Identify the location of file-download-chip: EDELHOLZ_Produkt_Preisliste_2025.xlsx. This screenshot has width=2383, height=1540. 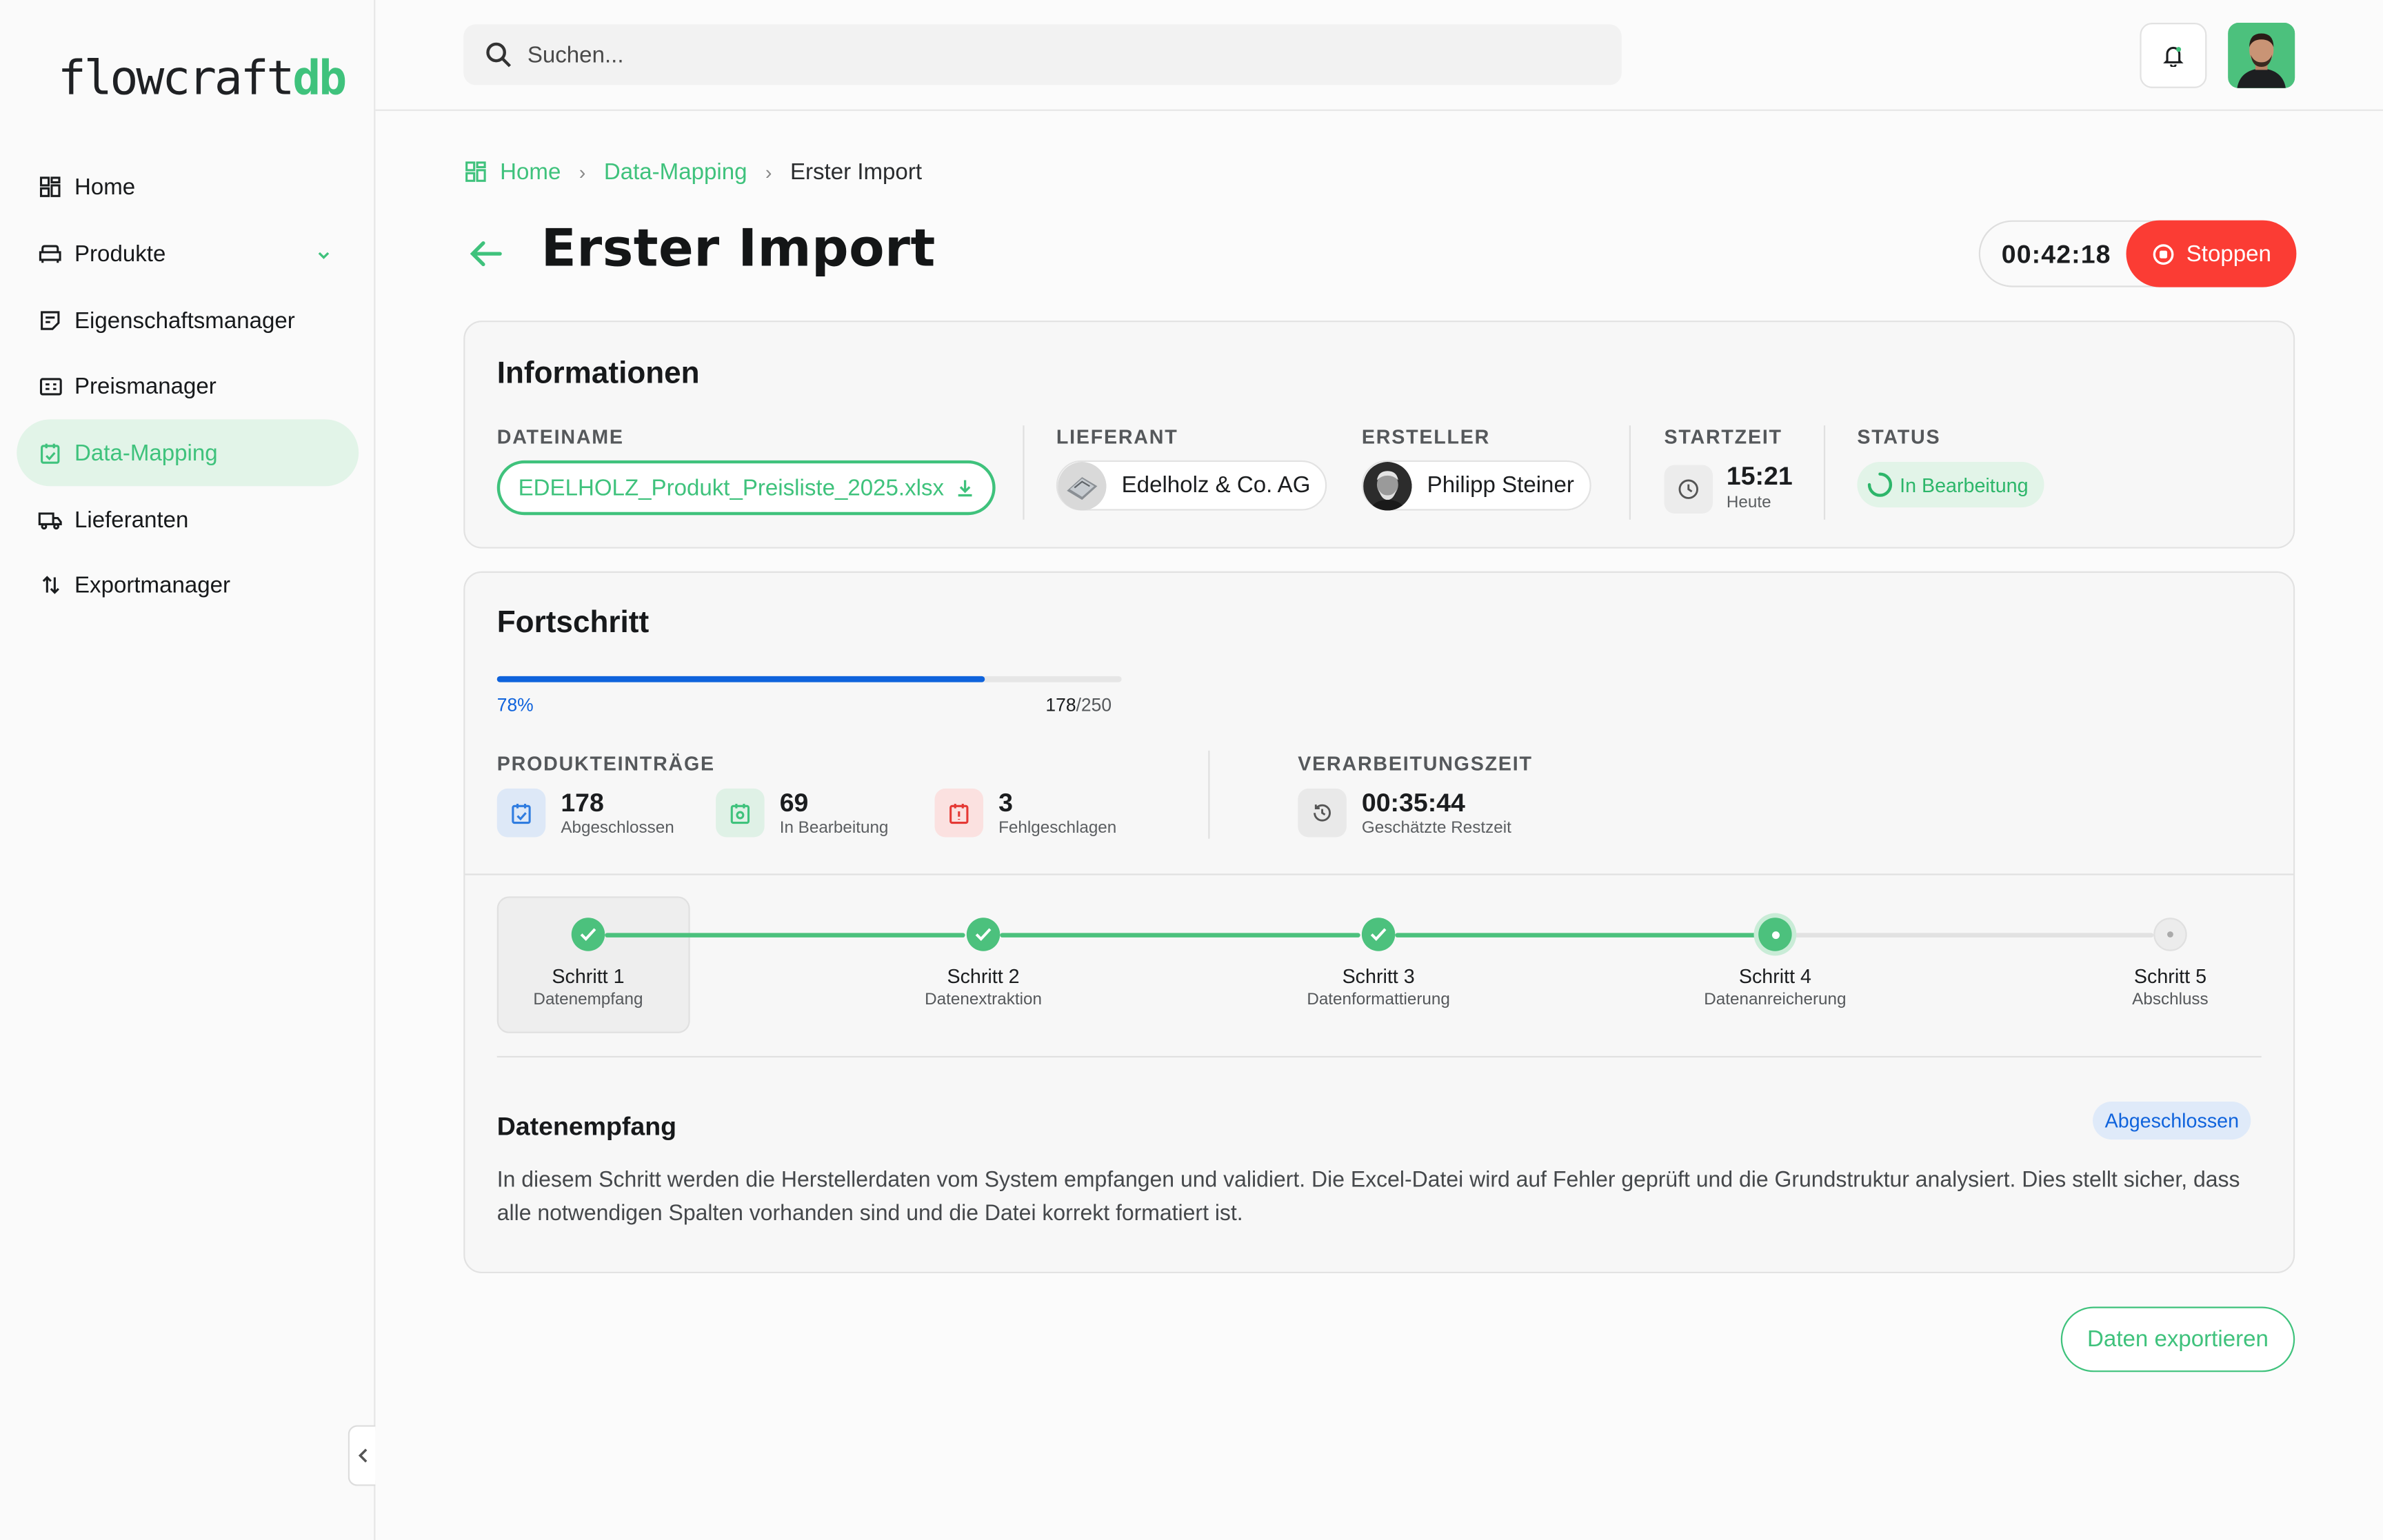
(746, 488).